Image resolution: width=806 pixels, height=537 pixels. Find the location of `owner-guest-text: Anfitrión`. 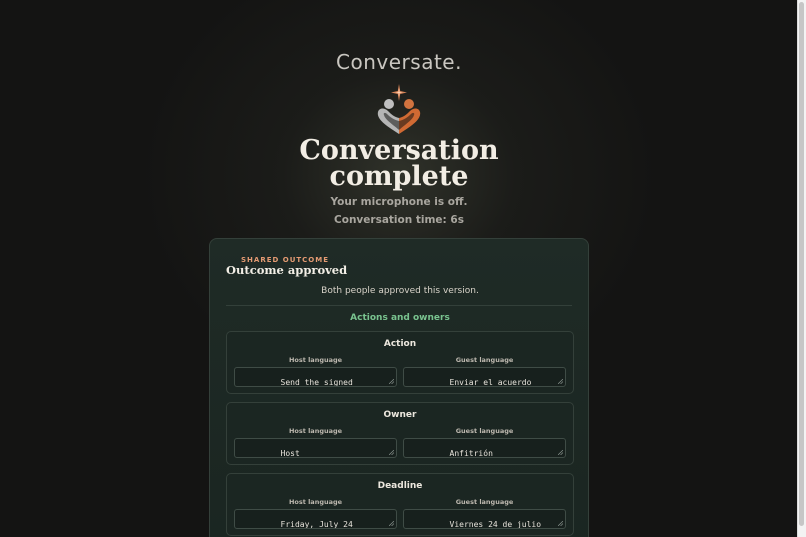

owner-guest-text: Anfitrión is located at coordinates (471, 453).